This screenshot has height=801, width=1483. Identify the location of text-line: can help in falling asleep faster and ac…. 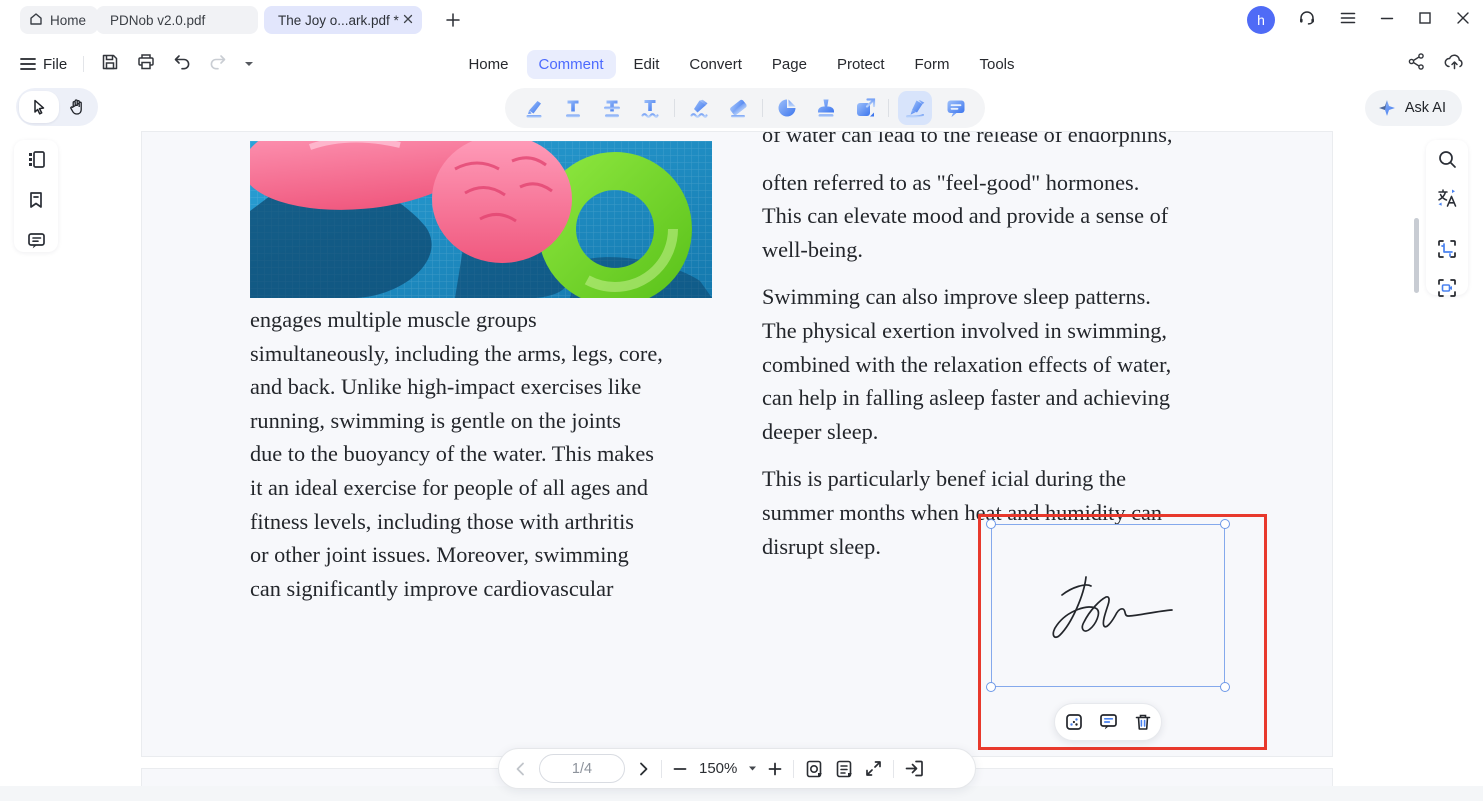
(966, 398).